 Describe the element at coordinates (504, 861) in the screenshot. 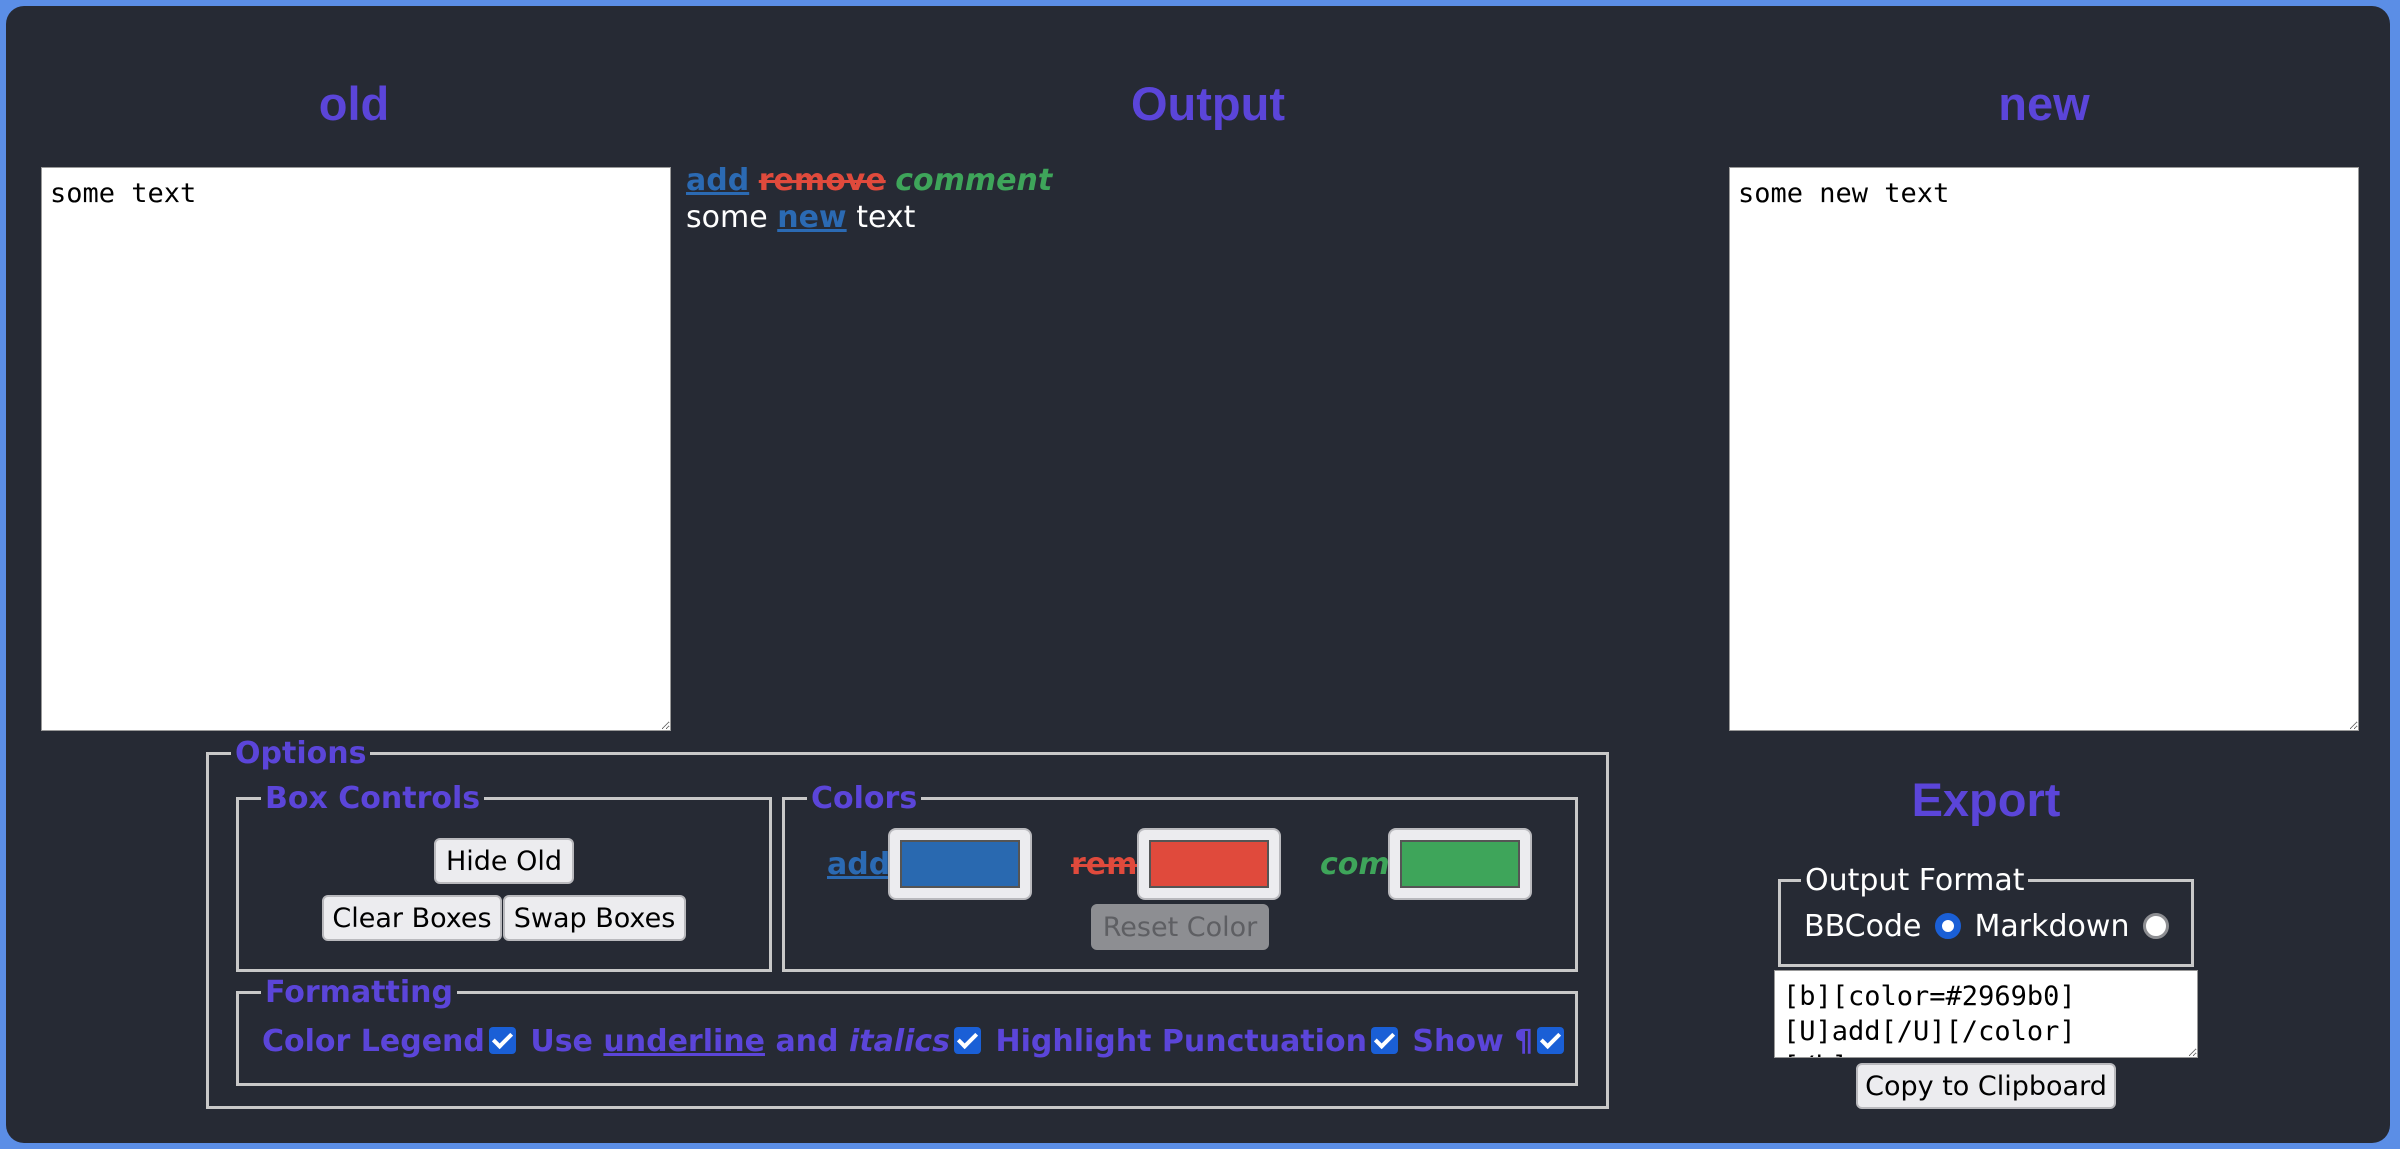

I see `hide-old-button: Hide Old` at that location.